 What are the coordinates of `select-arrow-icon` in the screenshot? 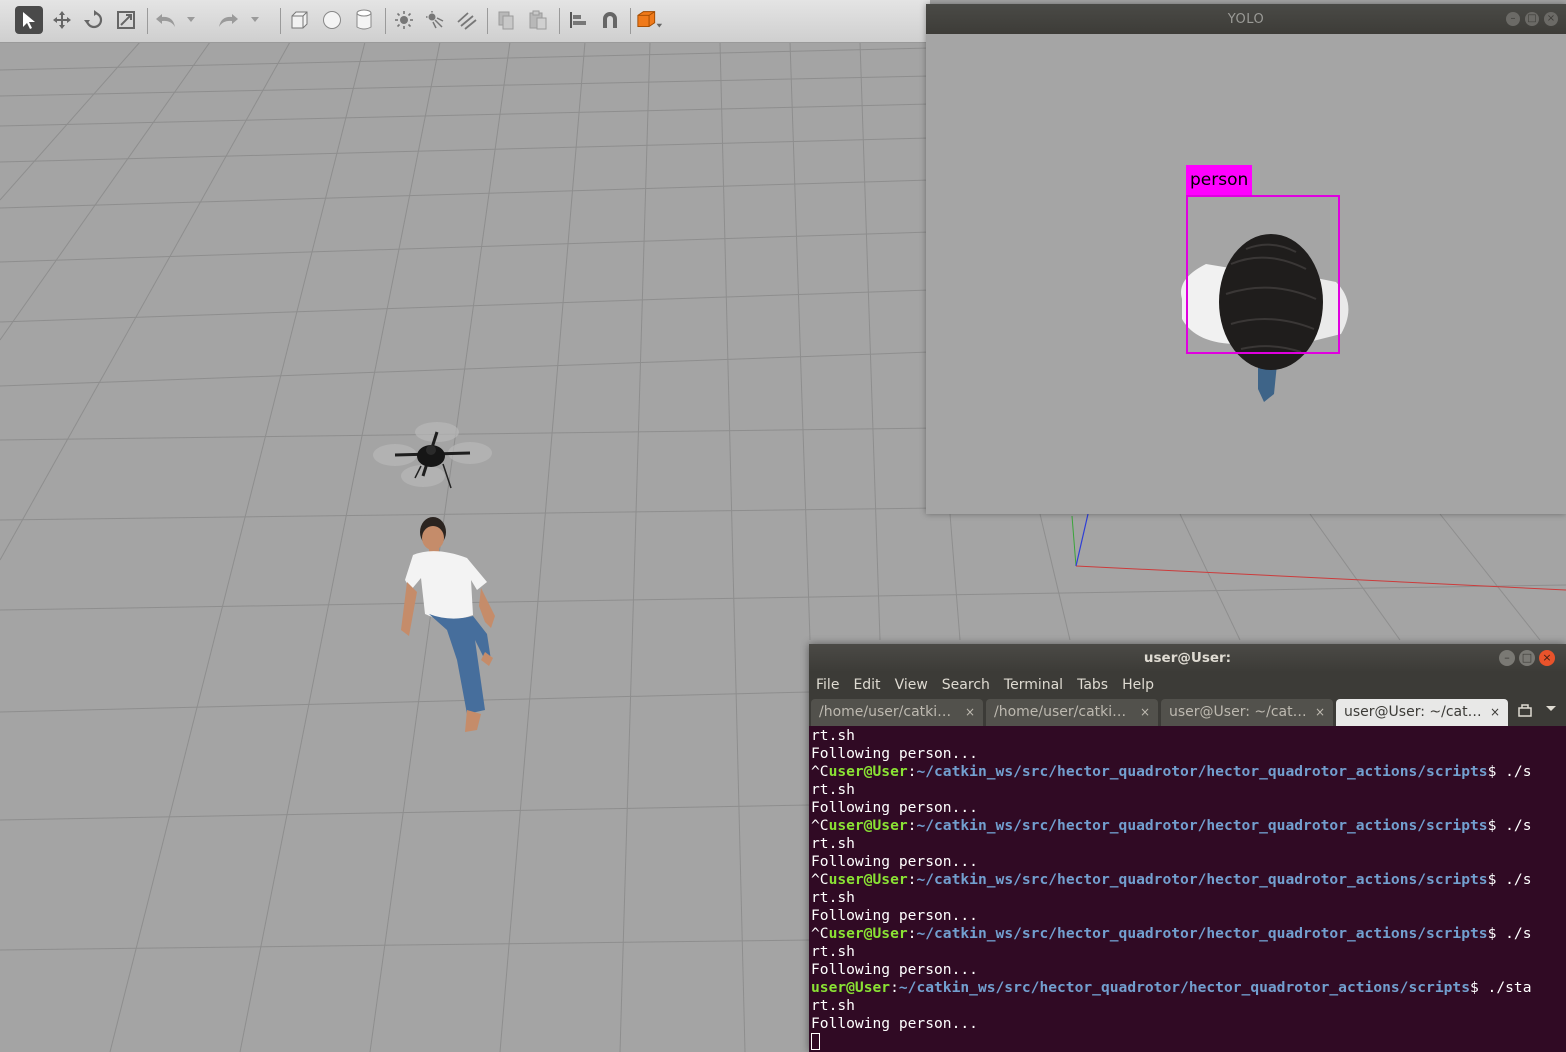 It's located at (29, 20).